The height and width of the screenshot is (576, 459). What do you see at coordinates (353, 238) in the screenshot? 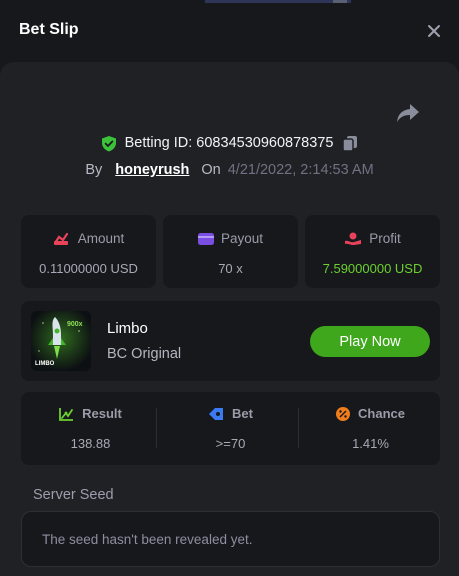
I see `profit-icon` at bounding box center [353, 238].